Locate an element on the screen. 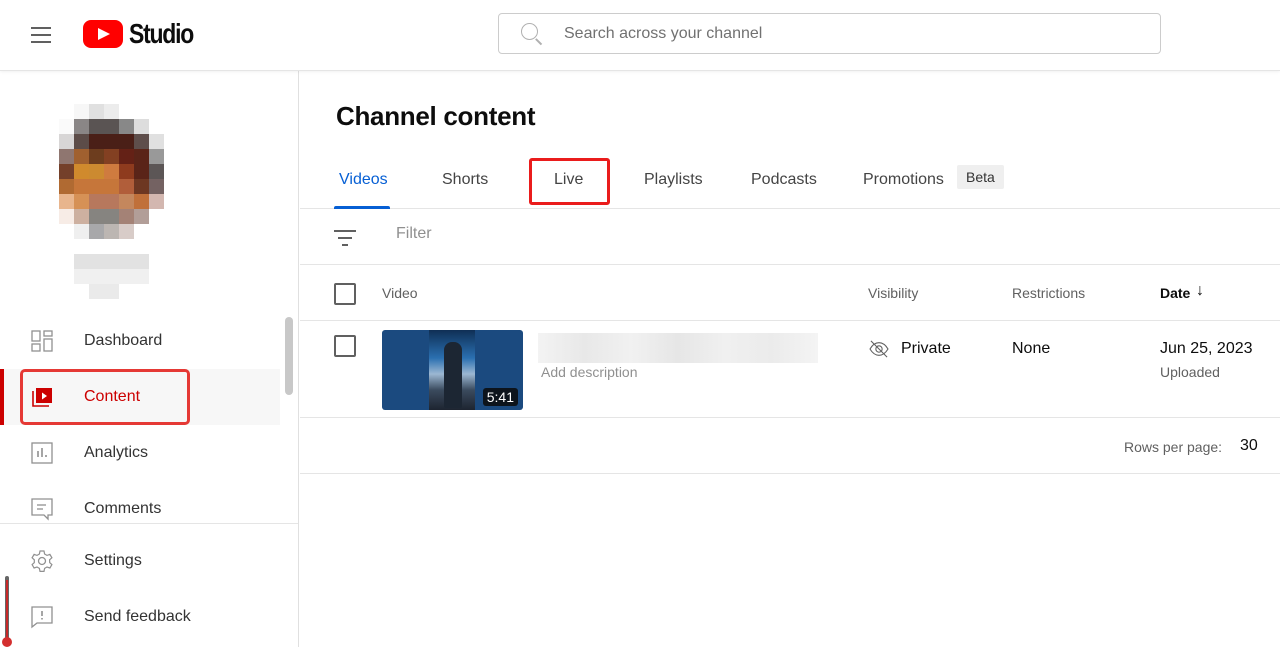 The width and height of the screenshot is (1280, 648). select-all-checkbox is located at coordinates (345, 294).